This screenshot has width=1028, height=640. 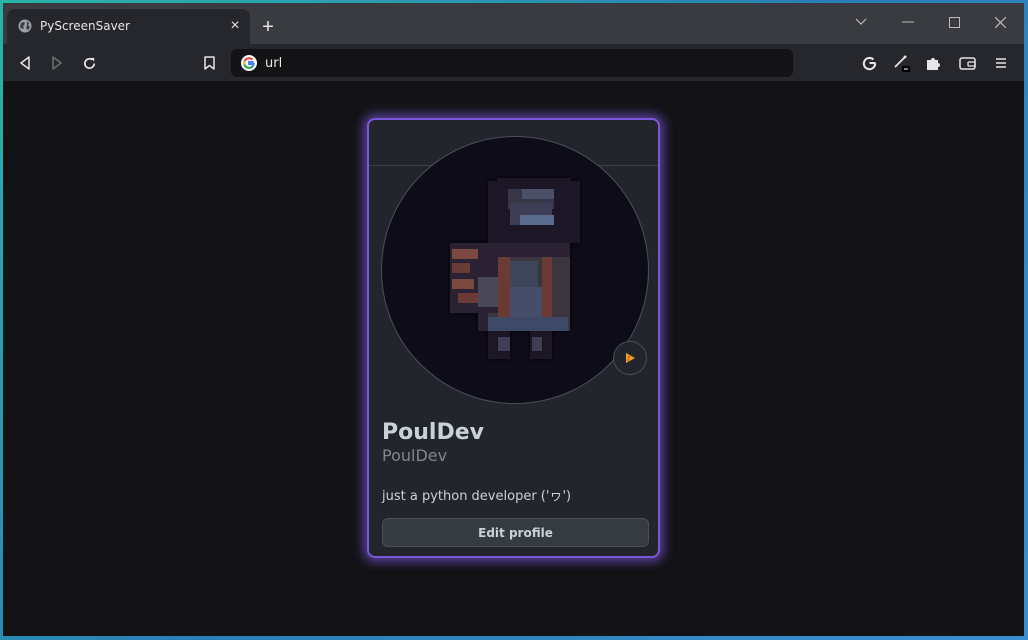 I want to click on display-name: PoulDev, so click(x=433, y=432).